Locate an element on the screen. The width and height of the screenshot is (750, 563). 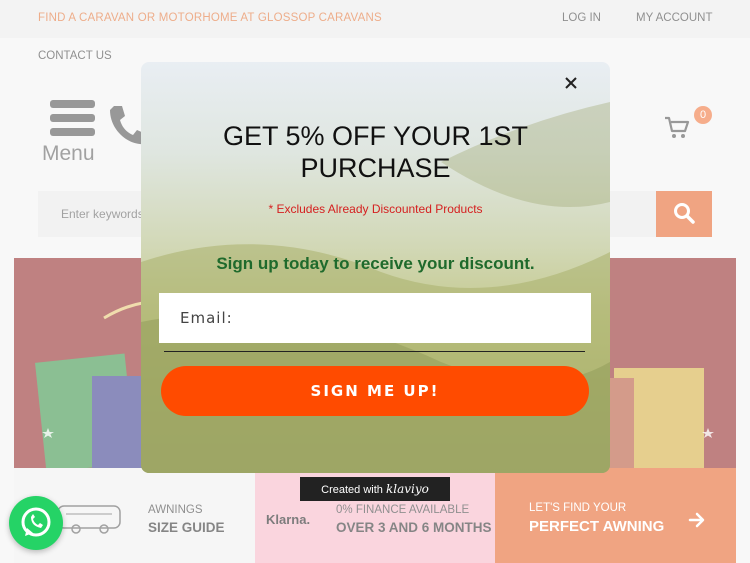
whatsapp-button is located at coordinates (36, 523).